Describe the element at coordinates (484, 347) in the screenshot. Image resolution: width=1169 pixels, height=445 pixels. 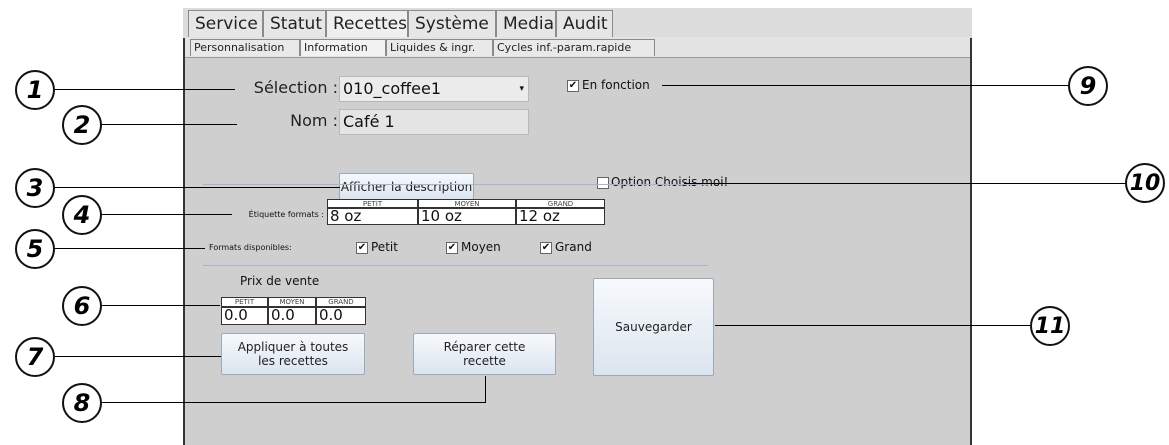
I see `repair-line1: Réparer cette` at that location.